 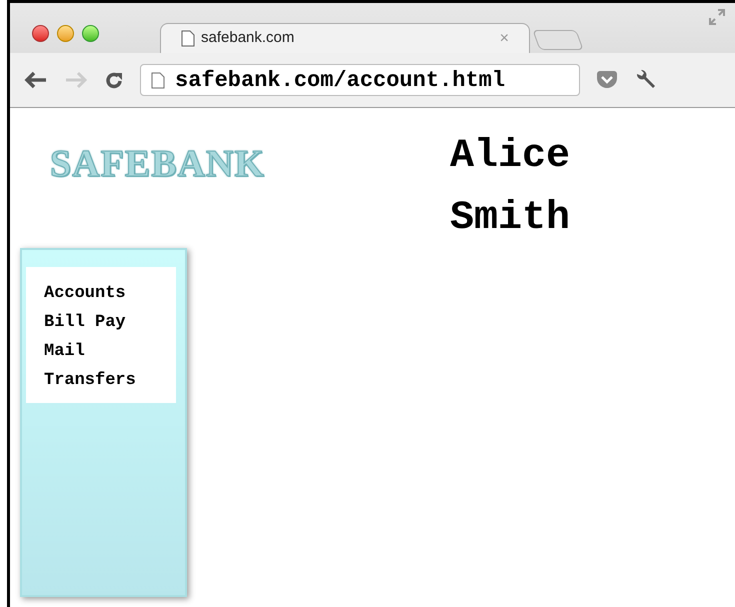 What do you see at coordinates (511, 188) in the screenshot?
I see `user-name: Alice Smith` at bounding box center [511, 188].